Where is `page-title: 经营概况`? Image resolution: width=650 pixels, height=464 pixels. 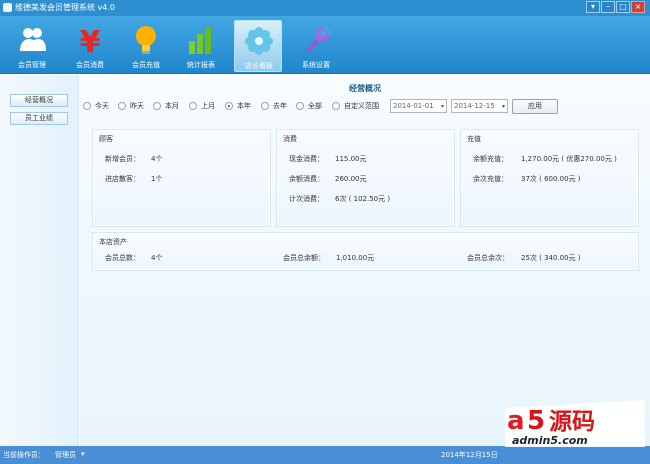 page-title: 经营概况 is located at coordinates (365, 88).